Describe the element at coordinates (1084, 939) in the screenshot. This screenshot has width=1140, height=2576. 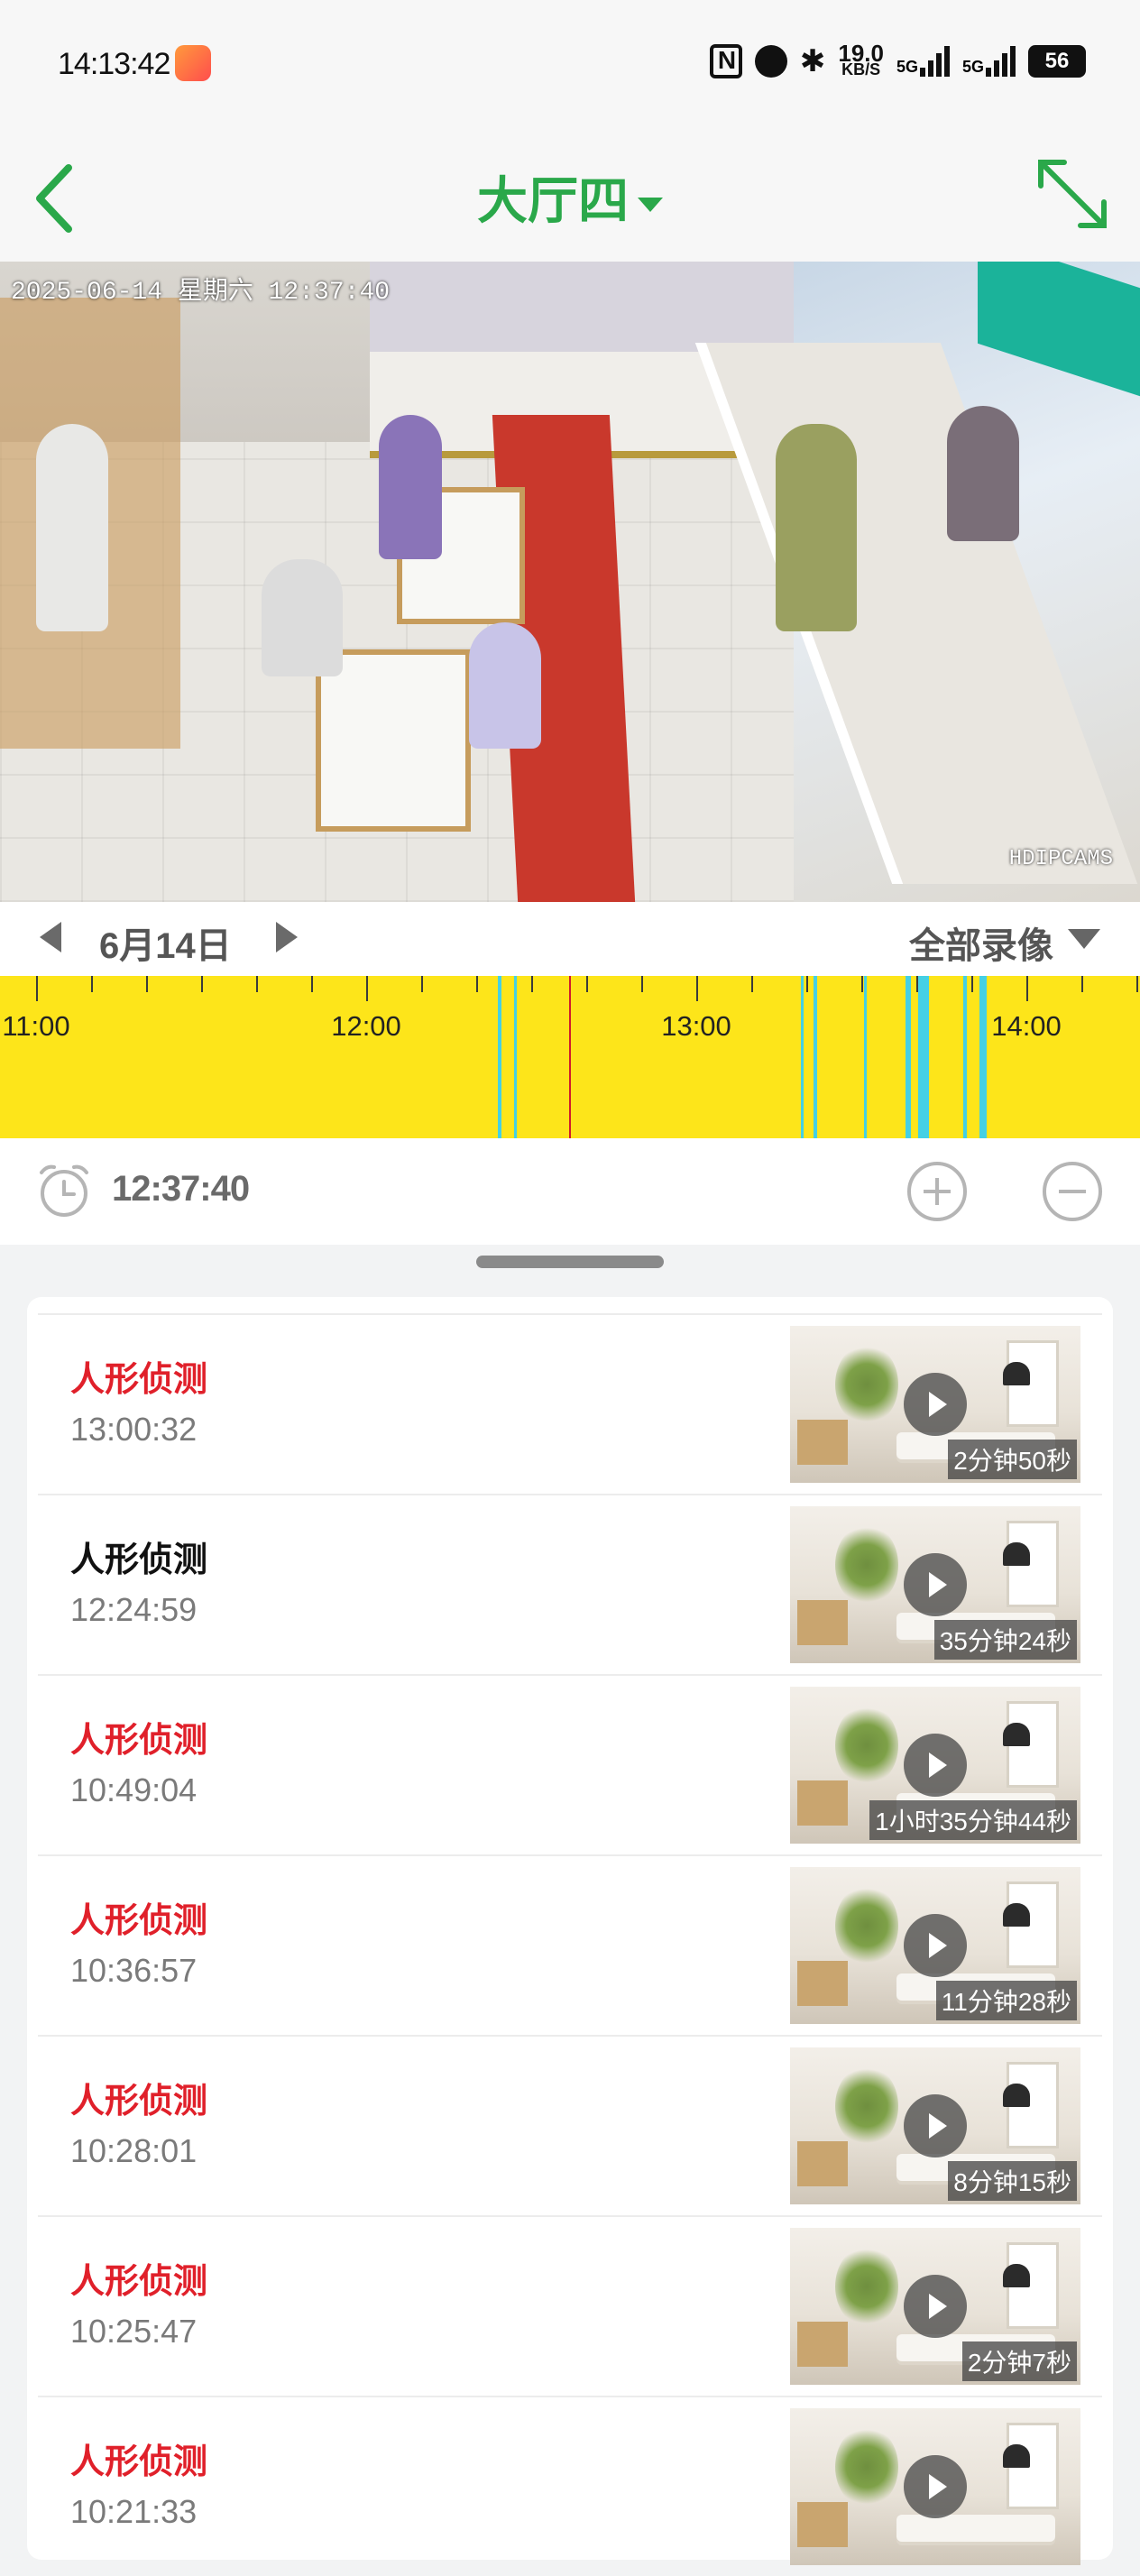
I see `filter-caret-icon` at that location.